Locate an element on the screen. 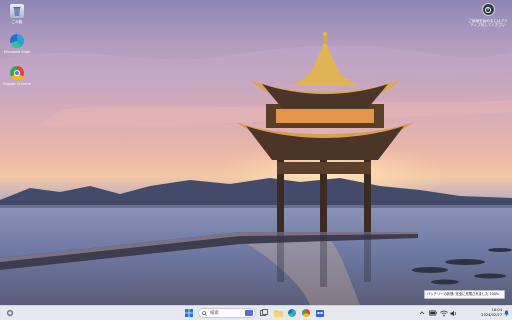  chevron-up-icon is located at coordinates (422, 313).